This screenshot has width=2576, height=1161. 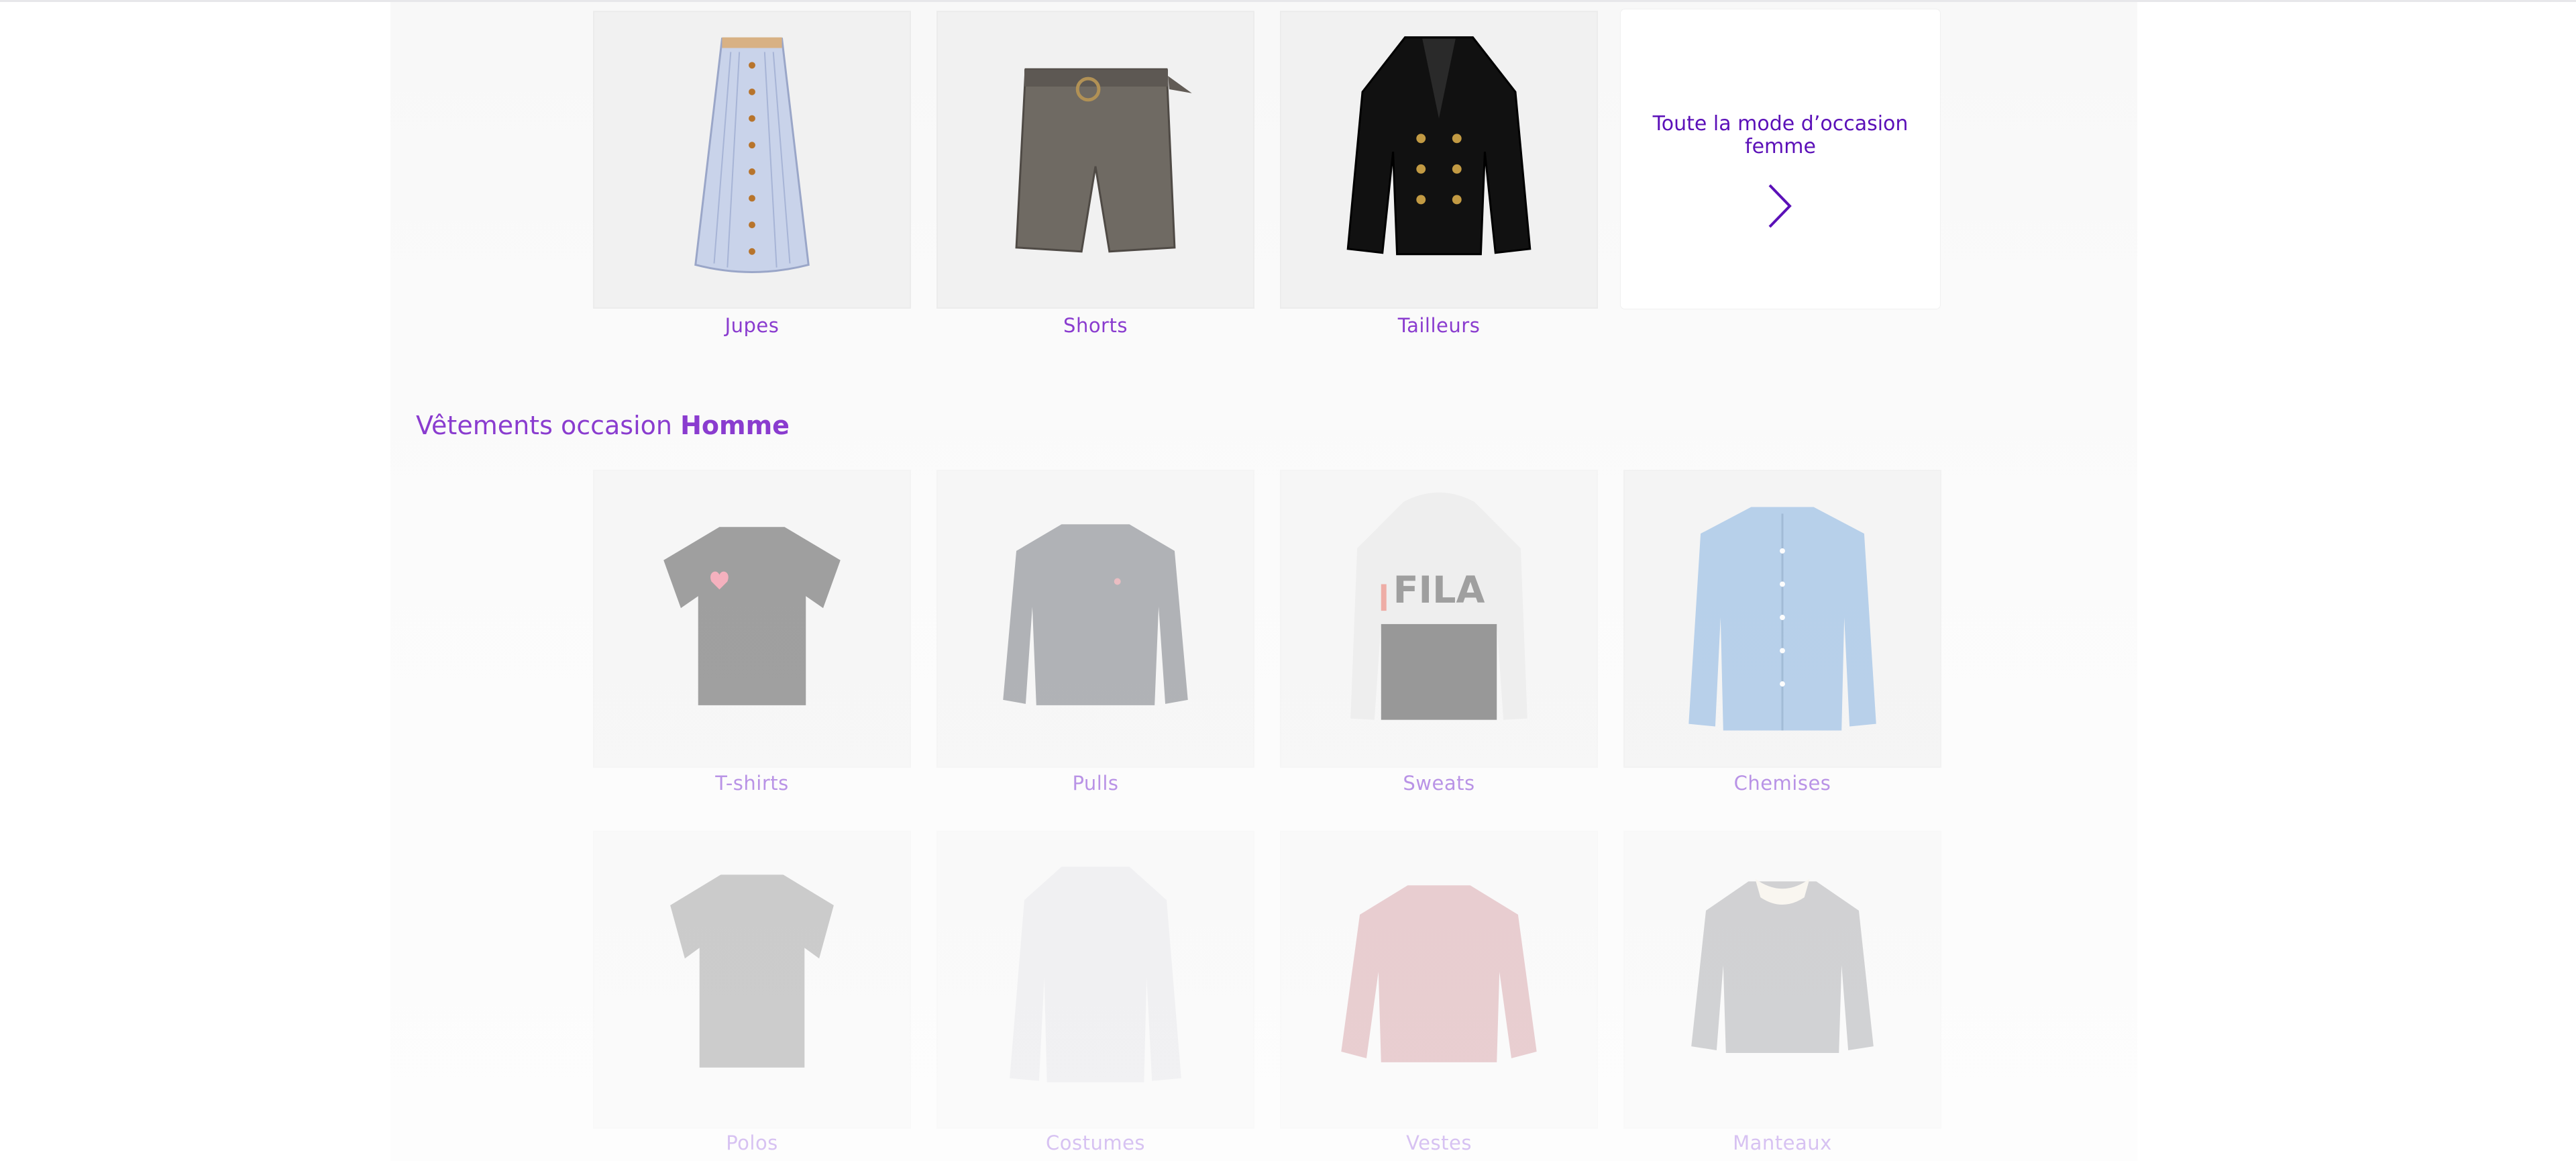 I want to click on category-label-costumes: Costumes, so click(x=1095, y=1143).